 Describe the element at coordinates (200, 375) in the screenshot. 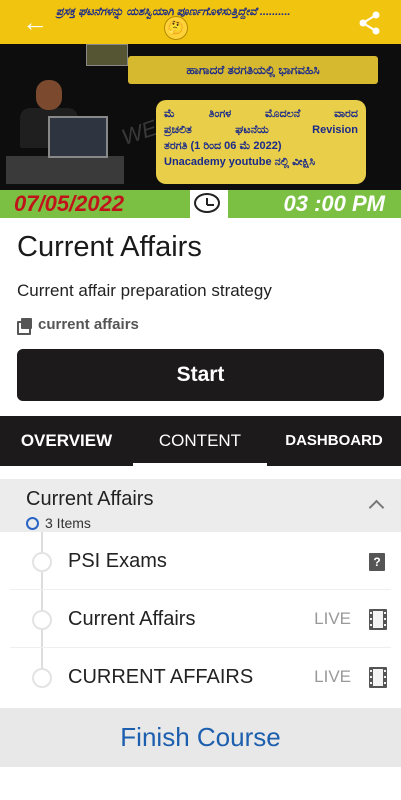

I see `start-button: Start` at that location.